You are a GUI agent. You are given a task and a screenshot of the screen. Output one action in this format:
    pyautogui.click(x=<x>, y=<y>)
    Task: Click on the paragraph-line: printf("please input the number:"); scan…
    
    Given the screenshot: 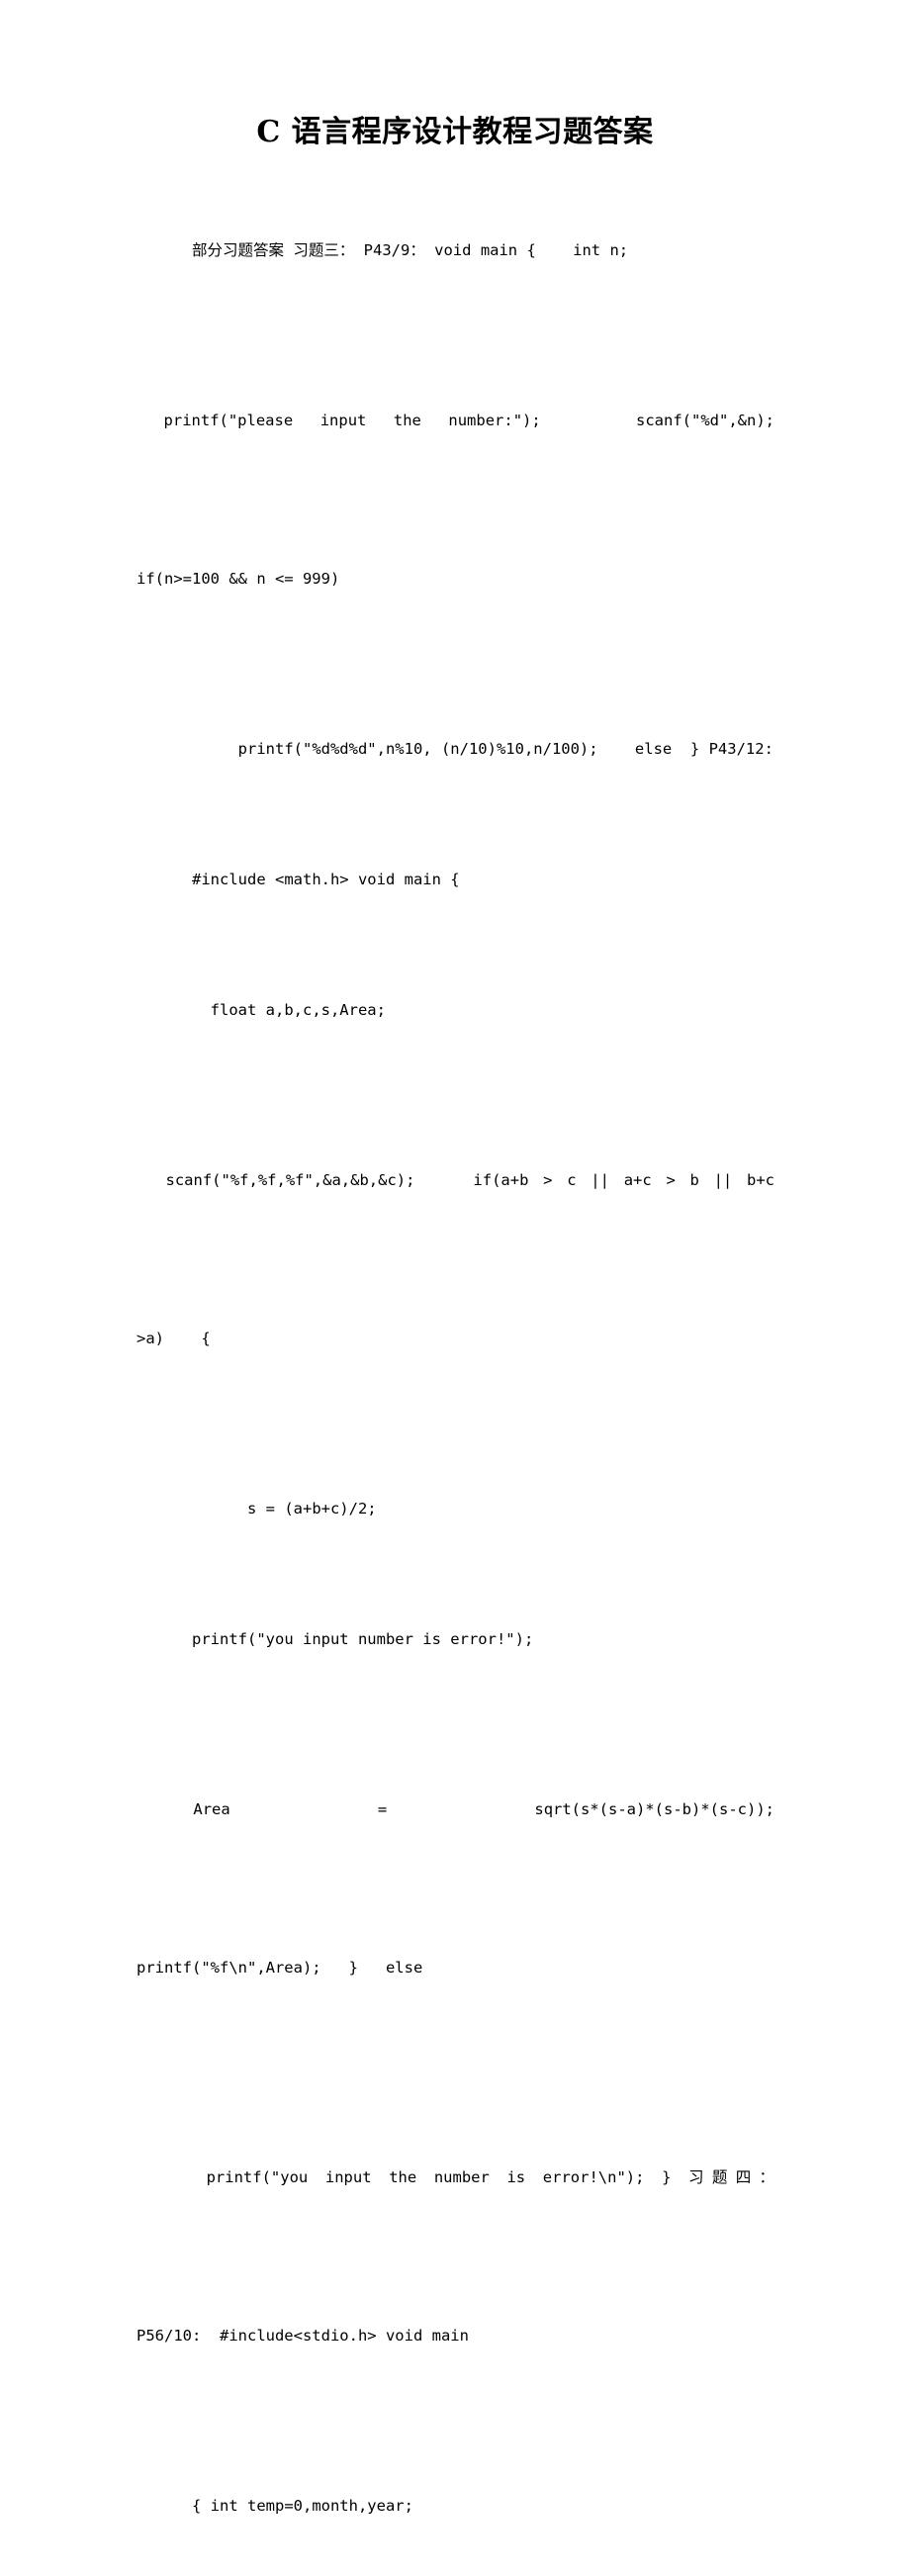 What is the action you would take?
    pyautogui.click(x=455, y=420)
    